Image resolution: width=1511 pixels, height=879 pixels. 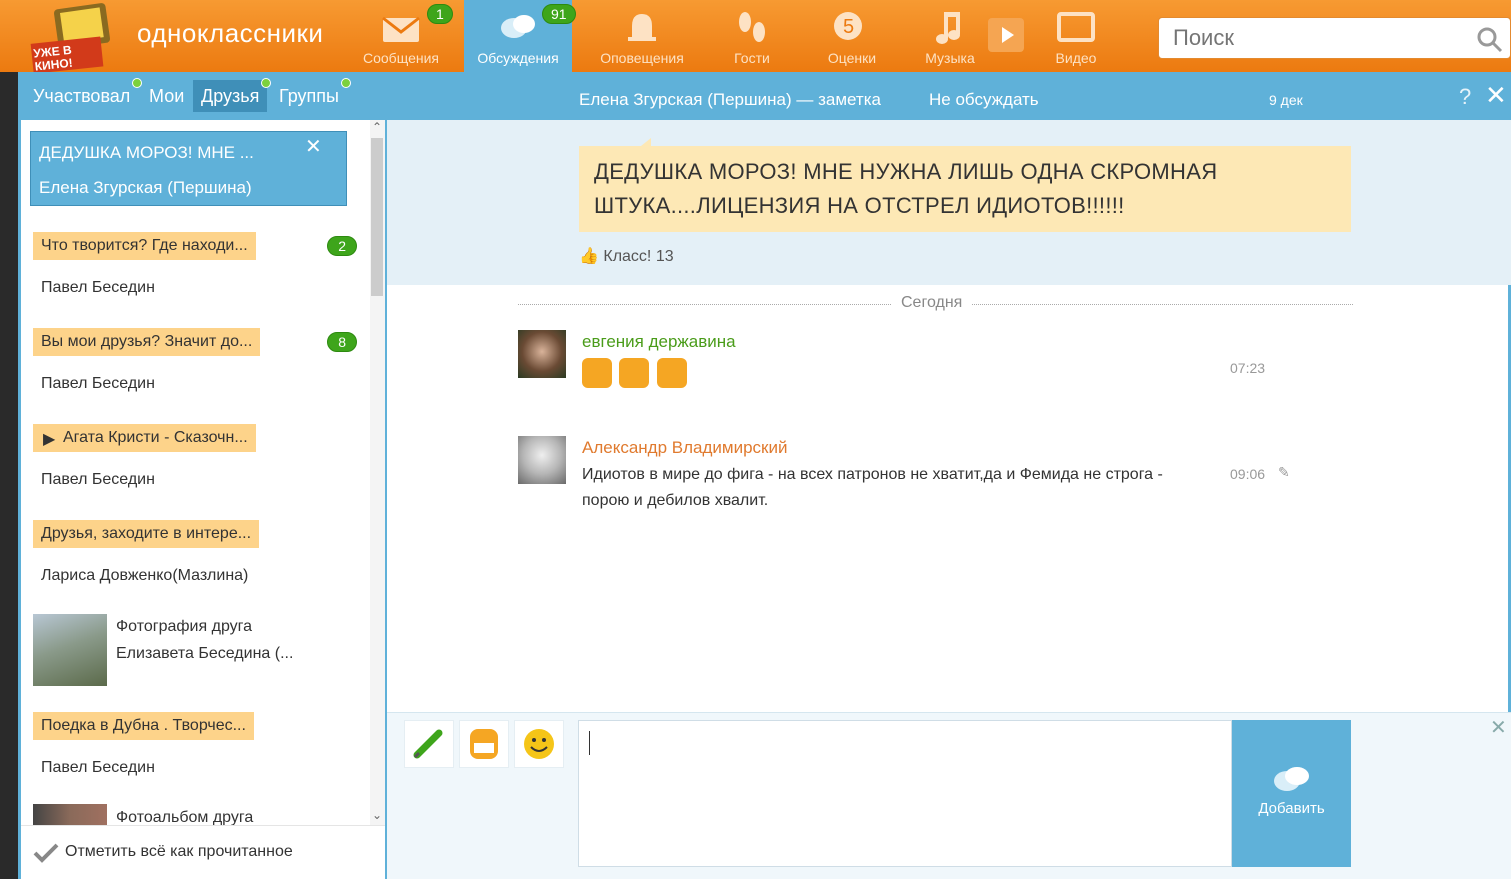 I want to click on close-icon: ✕, so click(x=1496, y=95).